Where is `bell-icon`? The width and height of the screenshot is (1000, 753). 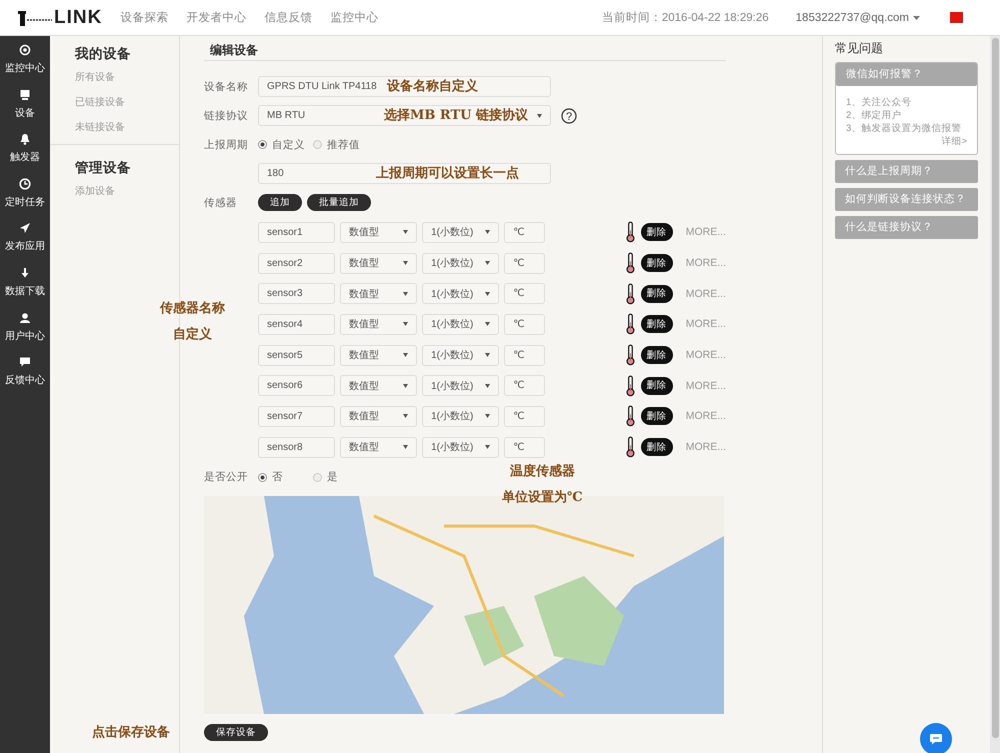
bell-icon is located at coordinates (25, 139).